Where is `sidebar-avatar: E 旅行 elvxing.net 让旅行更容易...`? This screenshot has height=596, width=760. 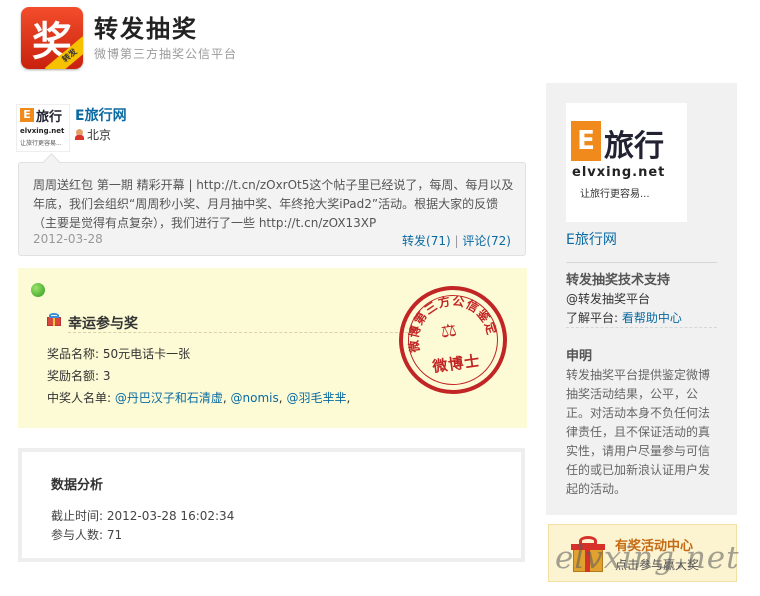 sidebar-avatar: E 旅行 elvxing.net 让旅行更容易... is located at coordinates (626, 162).